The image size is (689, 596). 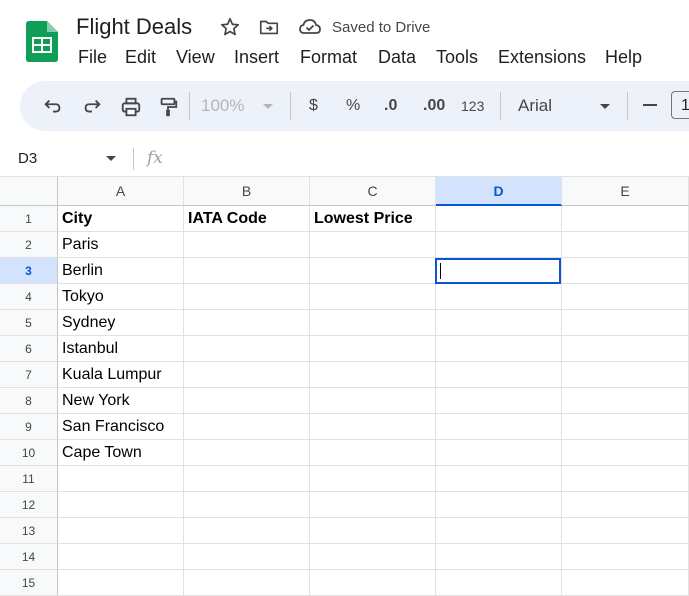 I want to click on cell-d6, so click(x=499, y=349).